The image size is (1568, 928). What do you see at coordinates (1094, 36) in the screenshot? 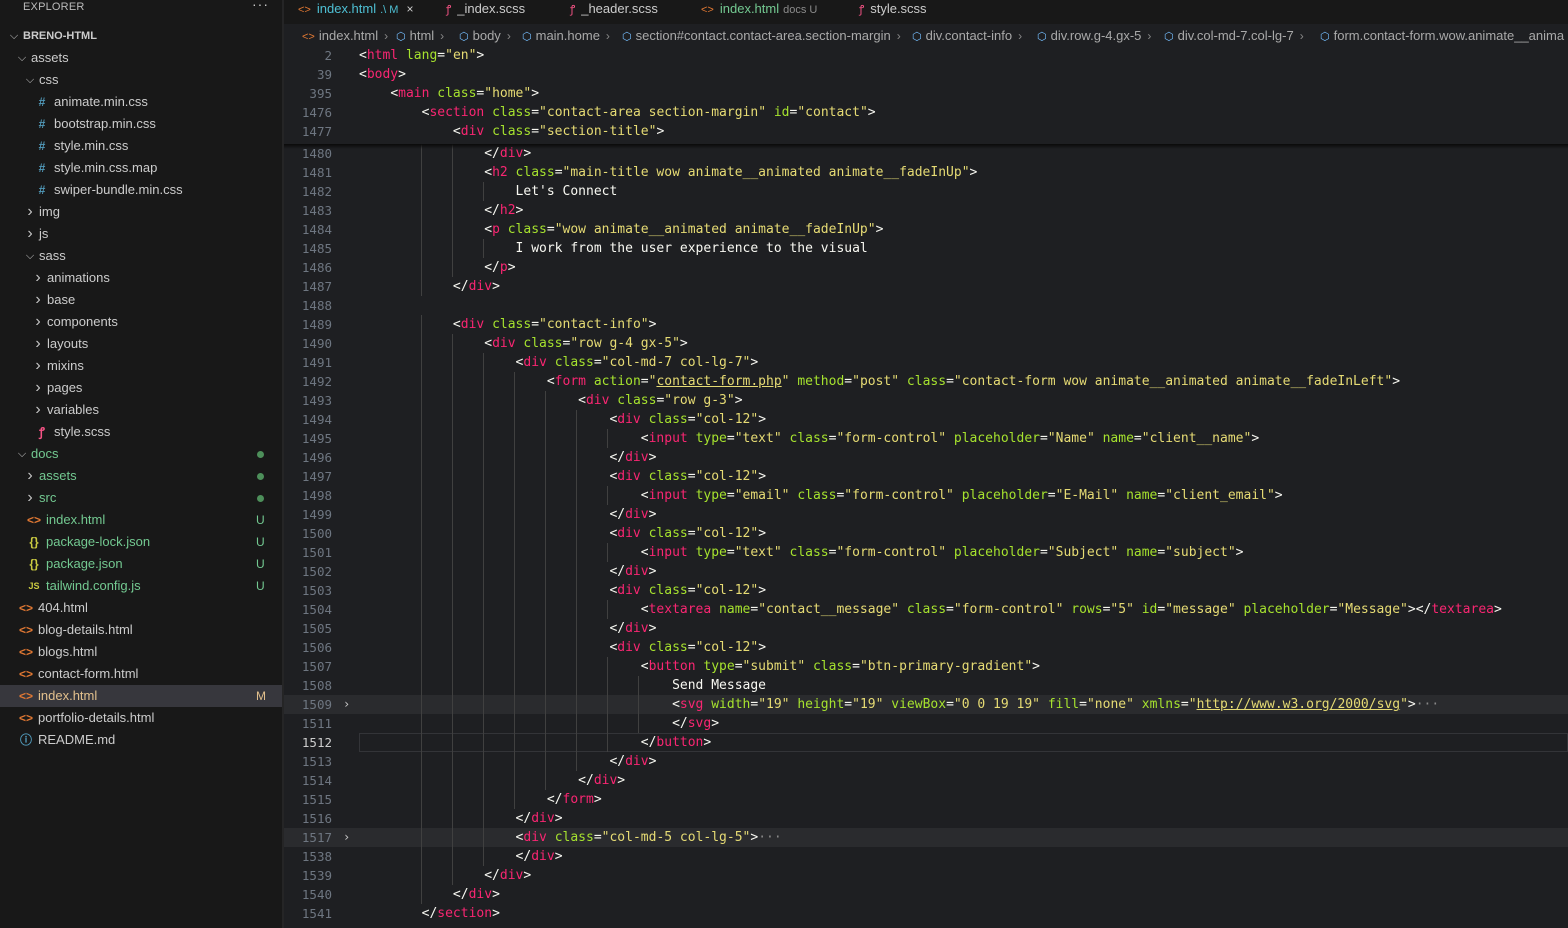
I see `breadcrumb-item: ⬡ div.row.g-4.gx-5 ›` at bounding box center [1094, 36].